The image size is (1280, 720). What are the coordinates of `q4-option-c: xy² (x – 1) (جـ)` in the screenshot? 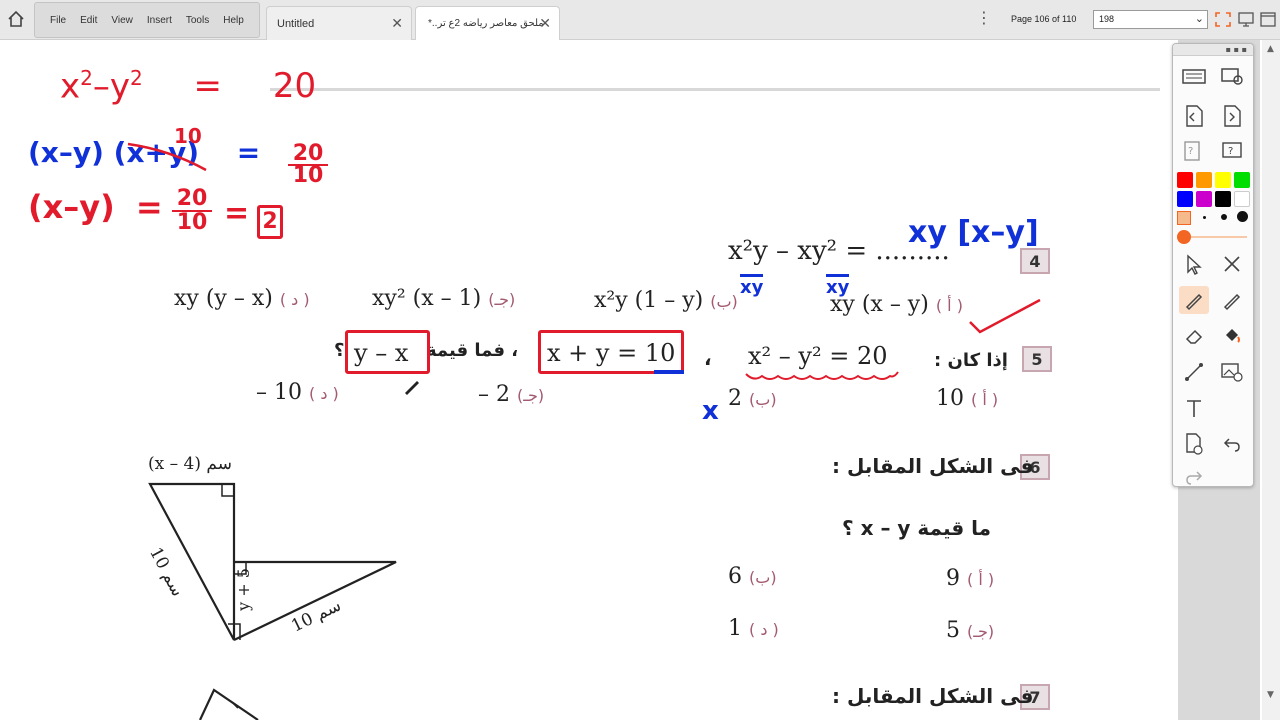 It's located at (443, 298).